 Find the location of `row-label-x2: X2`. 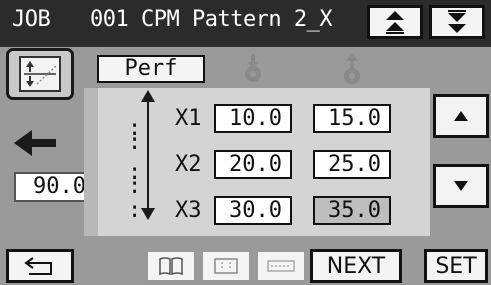

row-label-x2: X2 is located at coordinates (188, 164).